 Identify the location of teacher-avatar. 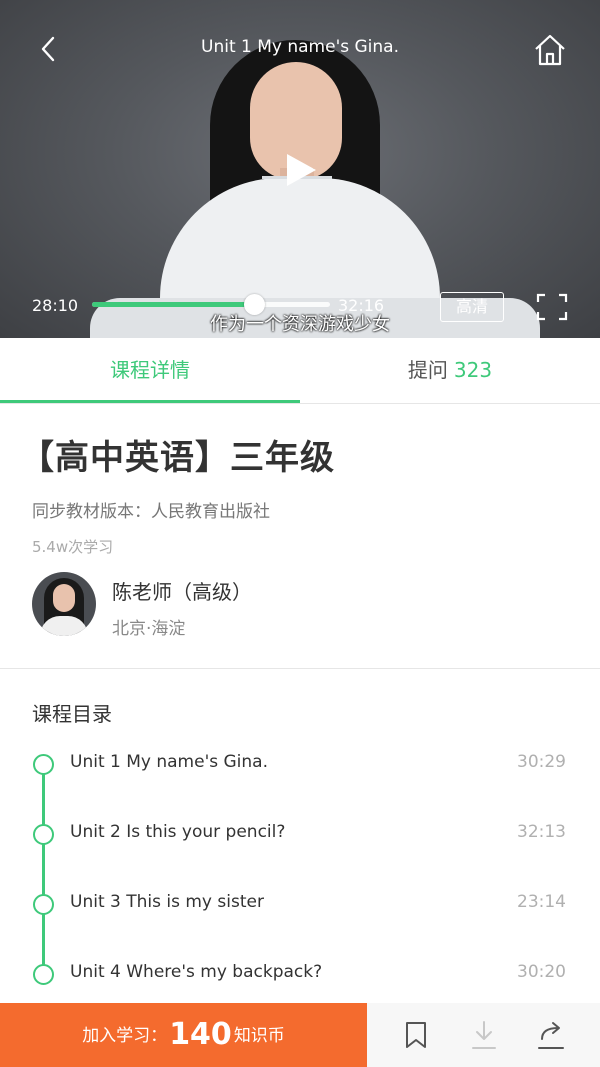
(64, 604).